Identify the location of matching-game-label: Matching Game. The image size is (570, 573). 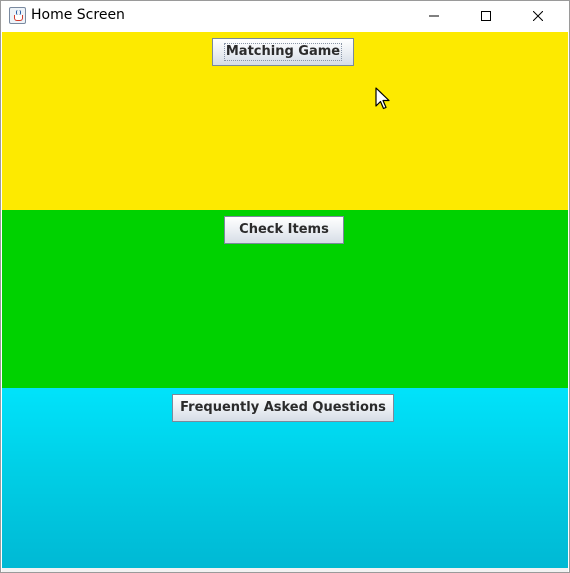
(283, 52).